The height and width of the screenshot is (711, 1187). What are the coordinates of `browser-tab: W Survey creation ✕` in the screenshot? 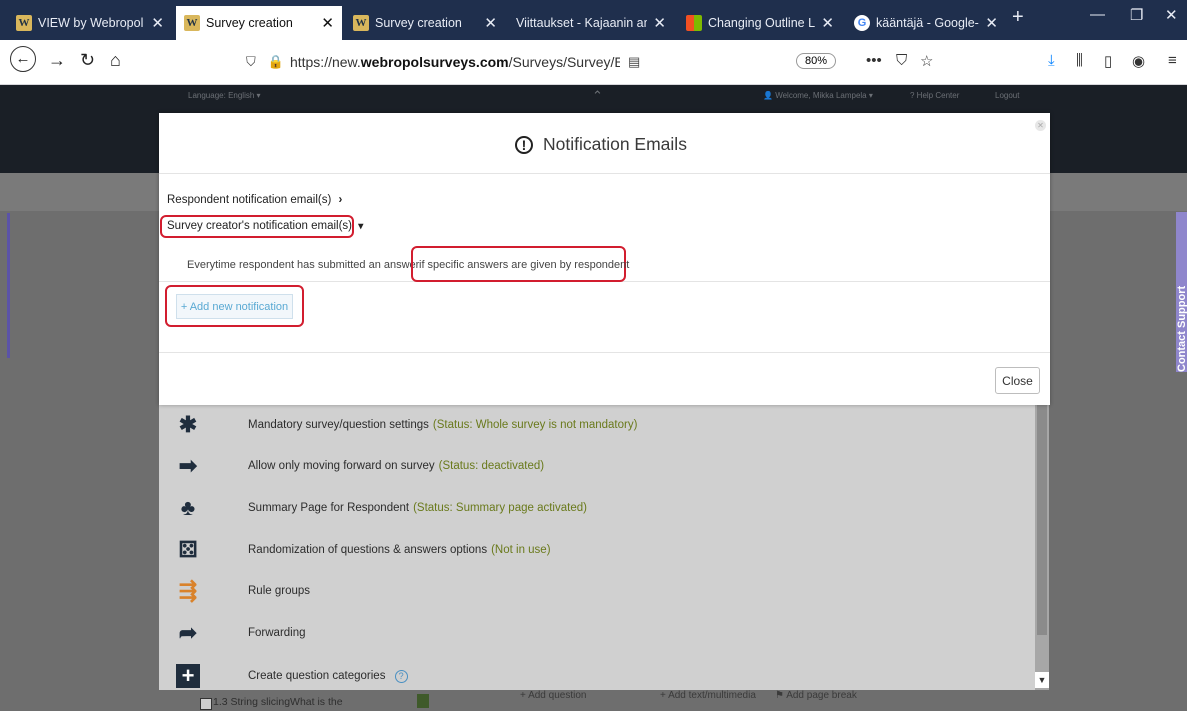 It's located at (425, 23).